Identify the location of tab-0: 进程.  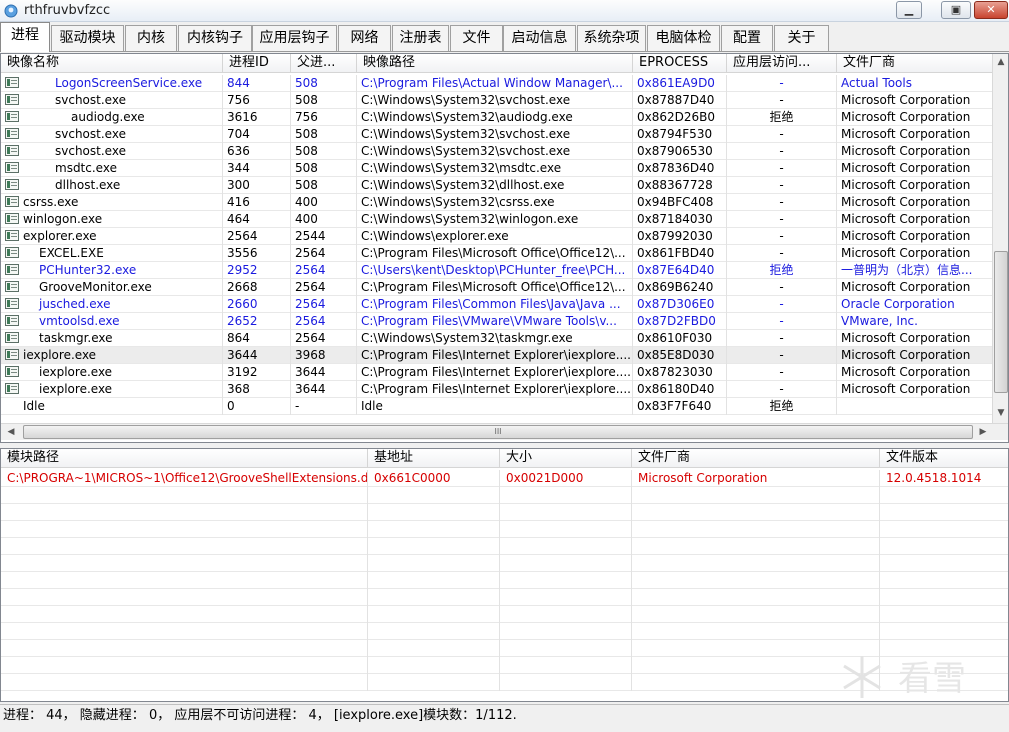
(25, 37).